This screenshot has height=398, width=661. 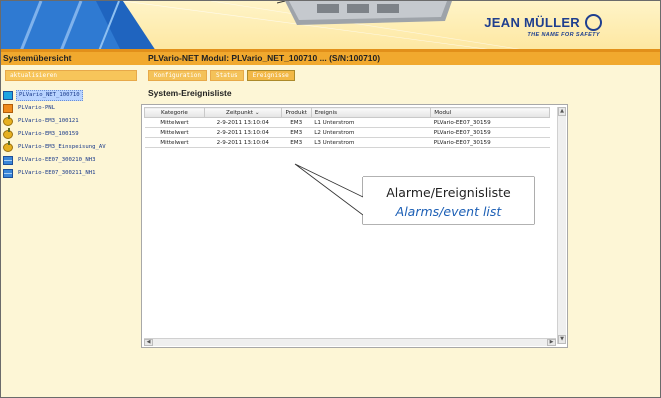 I want to click on network-device-icon, so click(x=8, y=95).